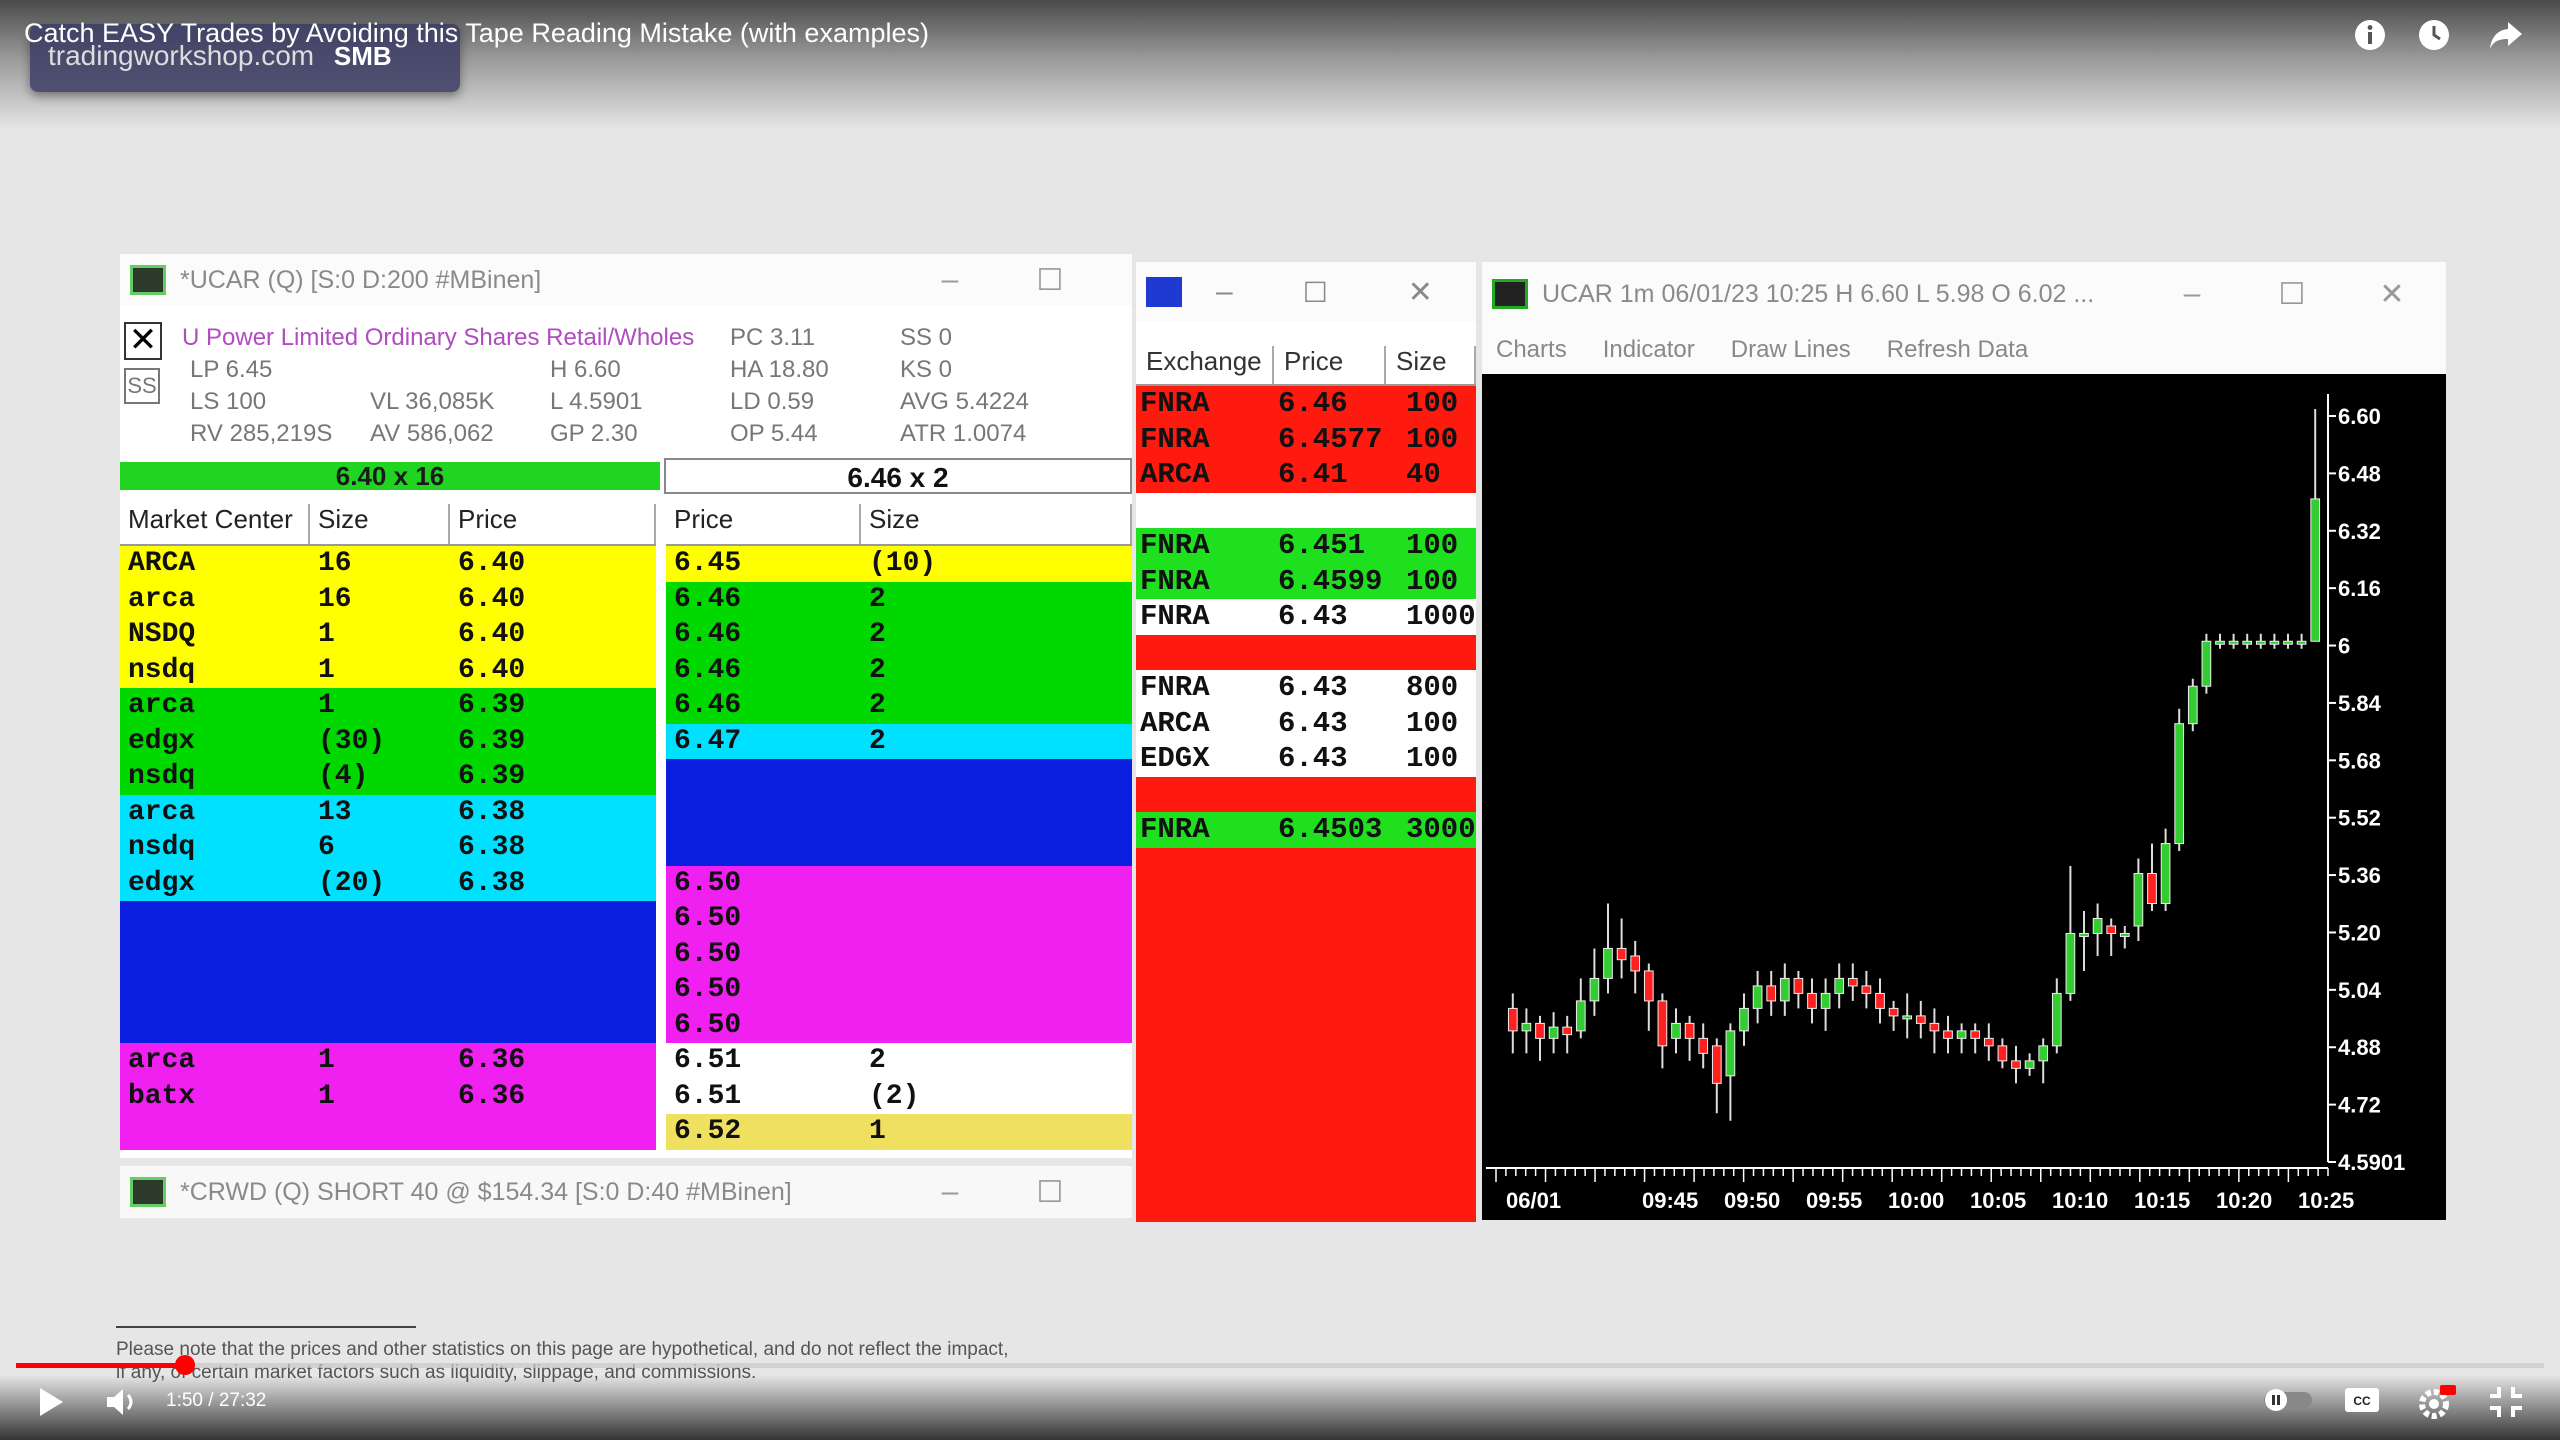 This screenshot has height=1440, width=2560. I want to click on share-icon, so click(2506, 36).